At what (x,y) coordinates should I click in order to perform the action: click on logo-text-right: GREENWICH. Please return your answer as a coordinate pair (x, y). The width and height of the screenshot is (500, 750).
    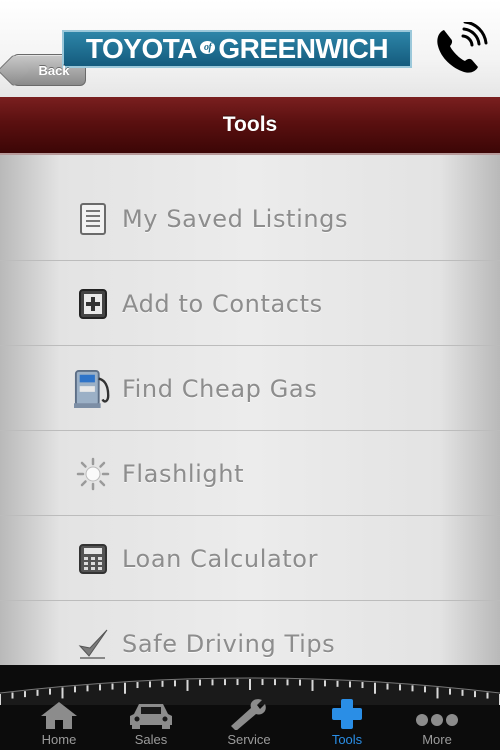
    Looking at the image, I should click on (303, 48).